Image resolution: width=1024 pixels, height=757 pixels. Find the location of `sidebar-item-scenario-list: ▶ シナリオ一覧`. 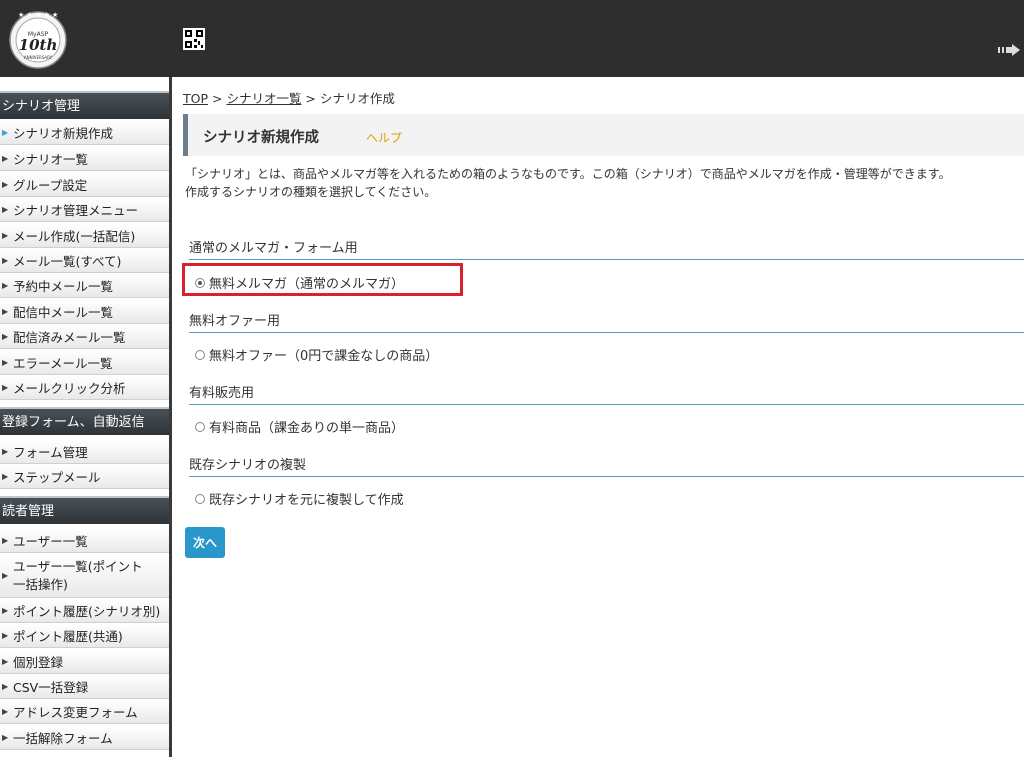

sidebar-item-scenario-list: ▶ シナリオ一覧 is located at coordinates (84, 159).